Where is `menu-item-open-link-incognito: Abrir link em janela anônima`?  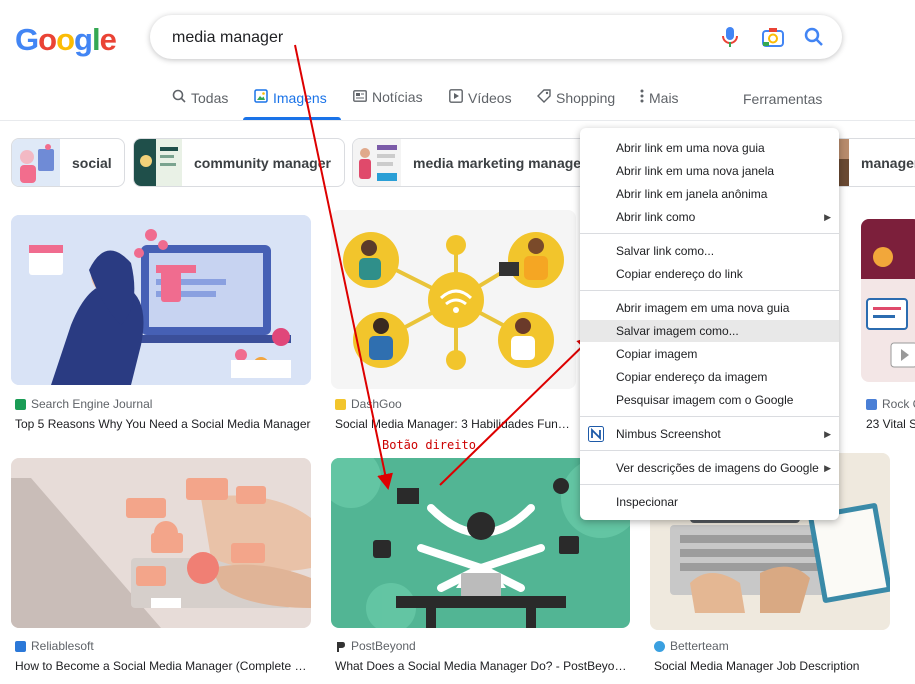 menu-item-open-link-incognito: Abrir link em janela anônima is located at coordinates (709, 194).